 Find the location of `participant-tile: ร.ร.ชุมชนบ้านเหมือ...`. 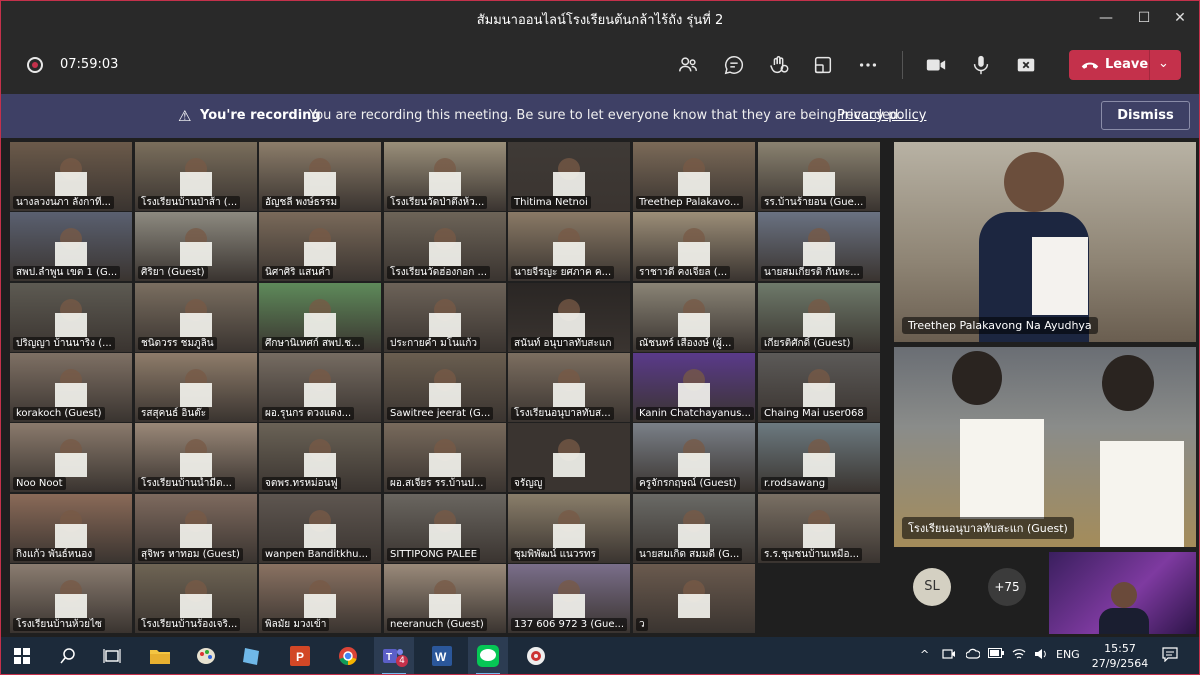

participant-tile: ร.ร.ชุมชนบ้านเหมือ... is located at coordinates (819, 528).